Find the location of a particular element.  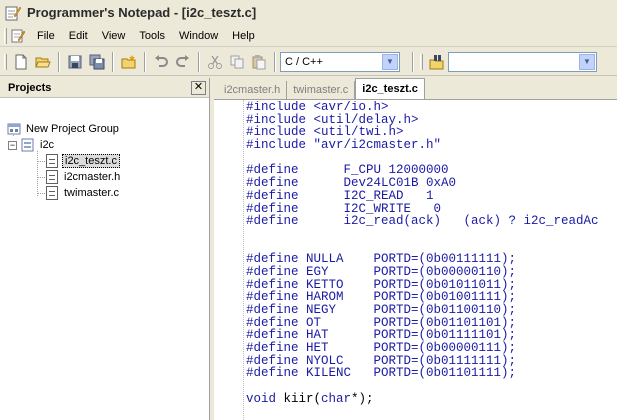

language-select: C / C++ ▼ is located at coordinates (340, 61).